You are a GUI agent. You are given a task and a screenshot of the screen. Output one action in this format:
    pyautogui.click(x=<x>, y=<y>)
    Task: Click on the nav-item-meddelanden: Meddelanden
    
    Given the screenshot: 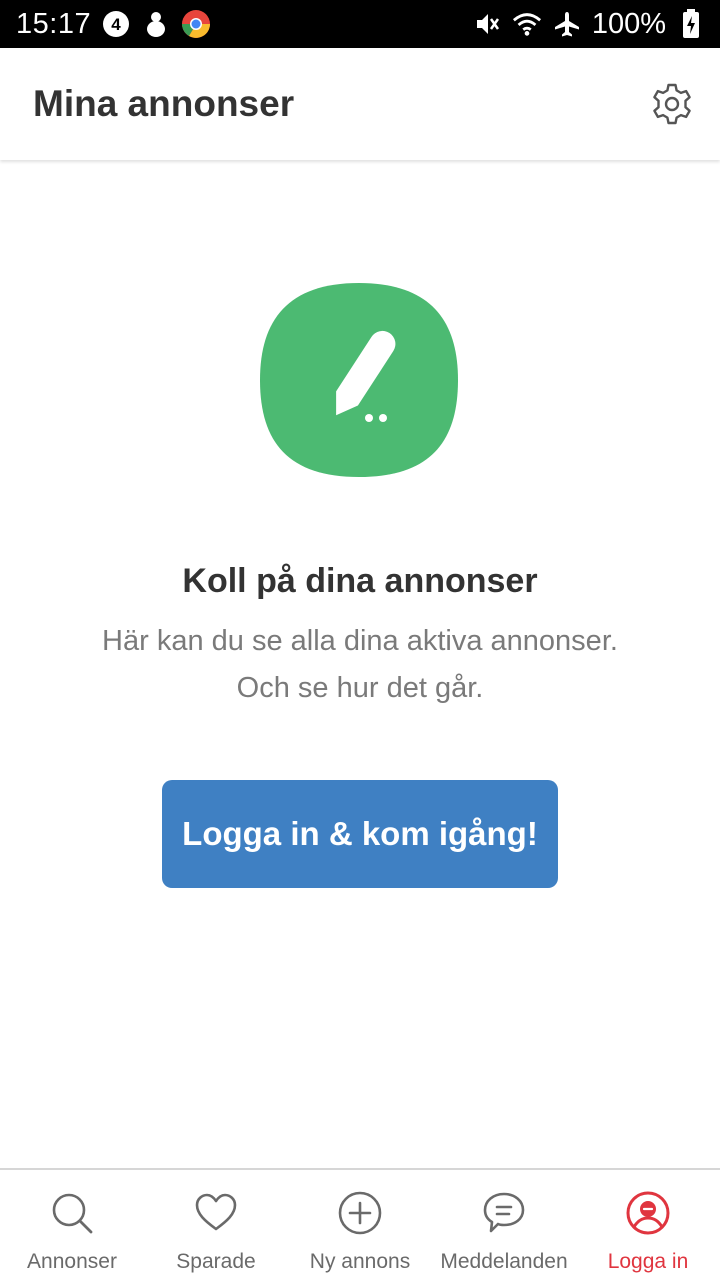 What is the action you would take?
    pyautogui.click(x=504, y=1225)
    